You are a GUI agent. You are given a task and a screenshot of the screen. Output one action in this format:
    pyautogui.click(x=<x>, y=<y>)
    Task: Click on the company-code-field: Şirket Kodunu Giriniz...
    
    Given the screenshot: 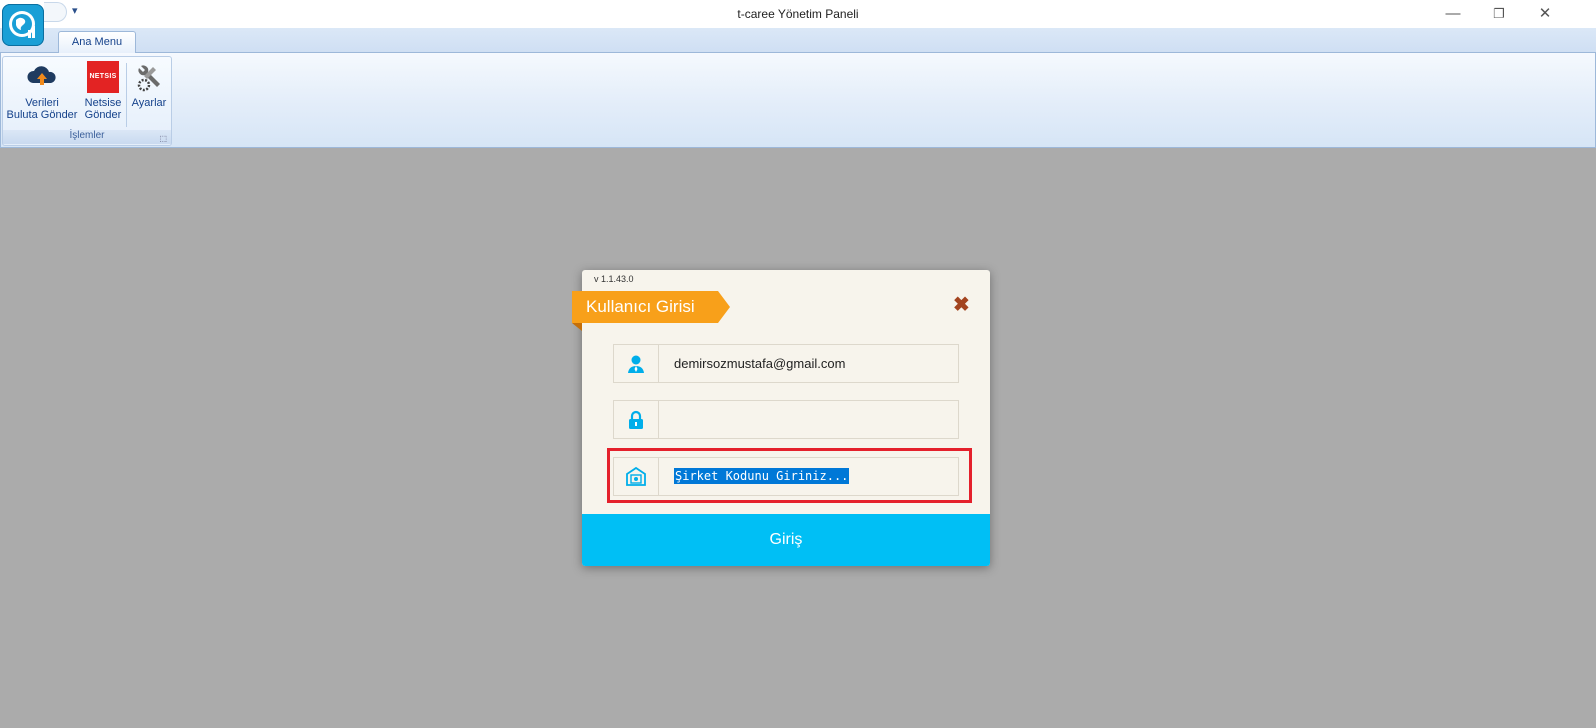 What is the action you would take?
    pyautogui.click(x=786, y=476)
    